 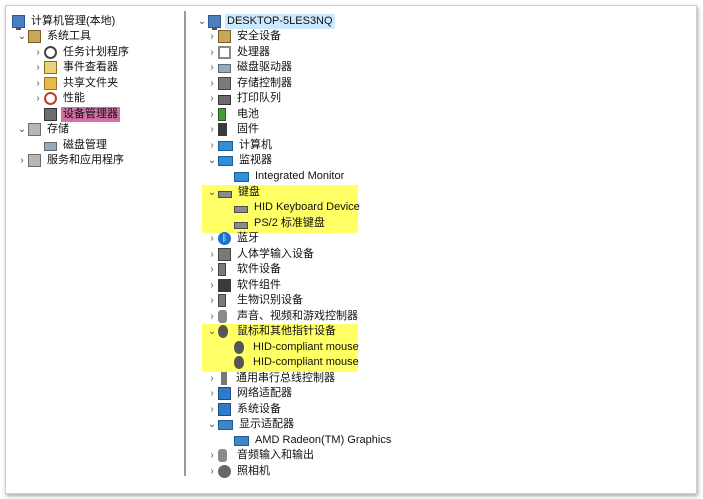 What do you see at coordinates (244, 285) in the screenshot?
I see `category-software-components: › 软件组件` at bounding box center [244, 285].